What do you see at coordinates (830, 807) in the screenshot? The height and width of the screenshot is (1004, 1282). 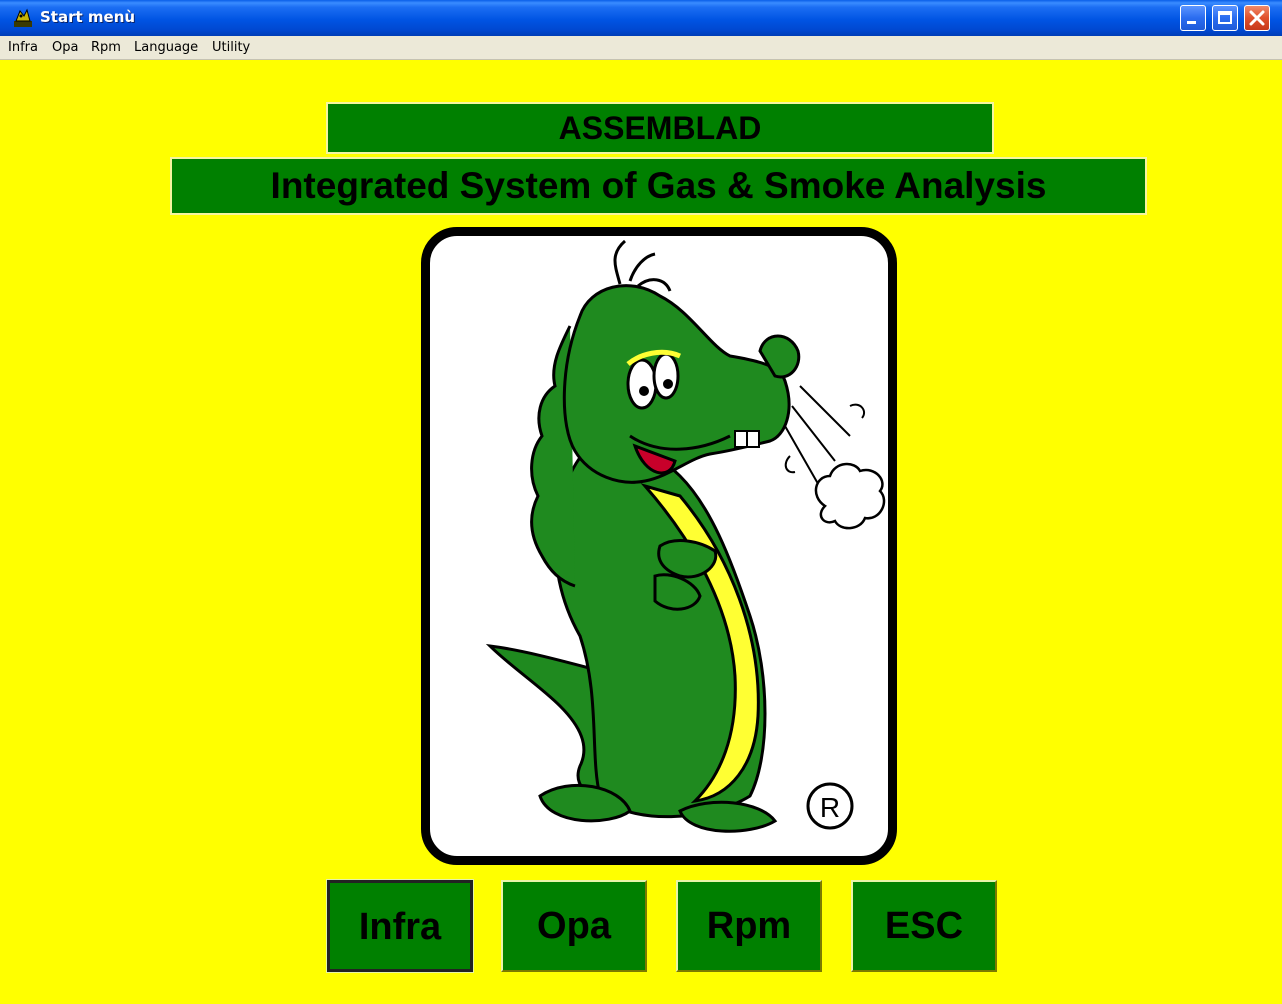 I see `registered-mark: R` at bounding box center [830, 807].